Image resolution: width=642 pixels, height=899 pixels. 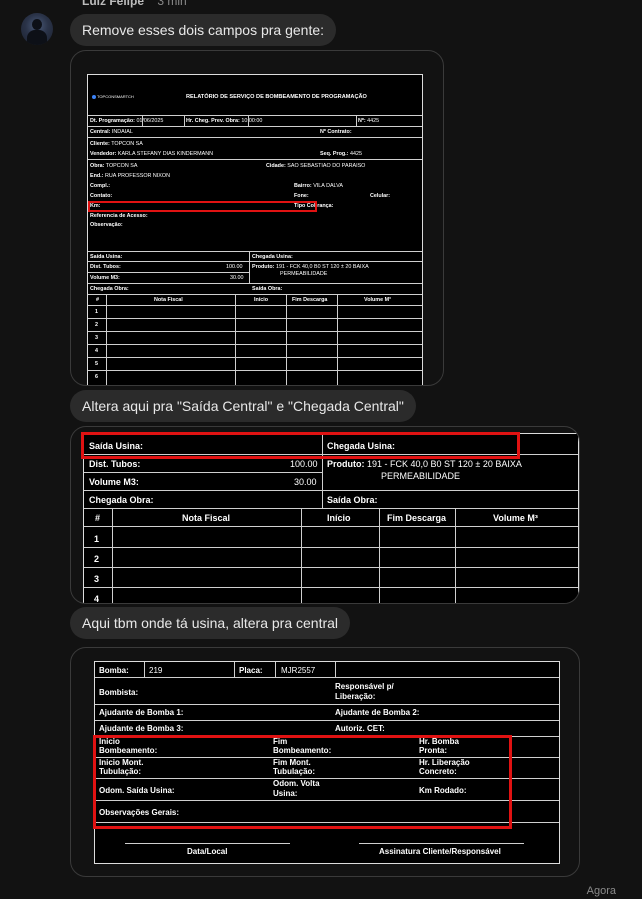 I want to click on saida-usina: Saída Usina:, so click(x=106, y=257).